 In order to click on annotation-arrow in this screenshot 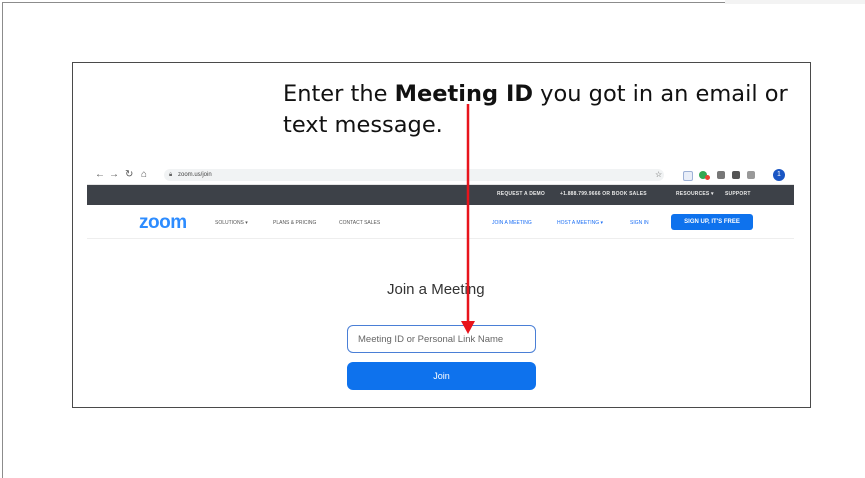, I will do `click(468, 219)`.